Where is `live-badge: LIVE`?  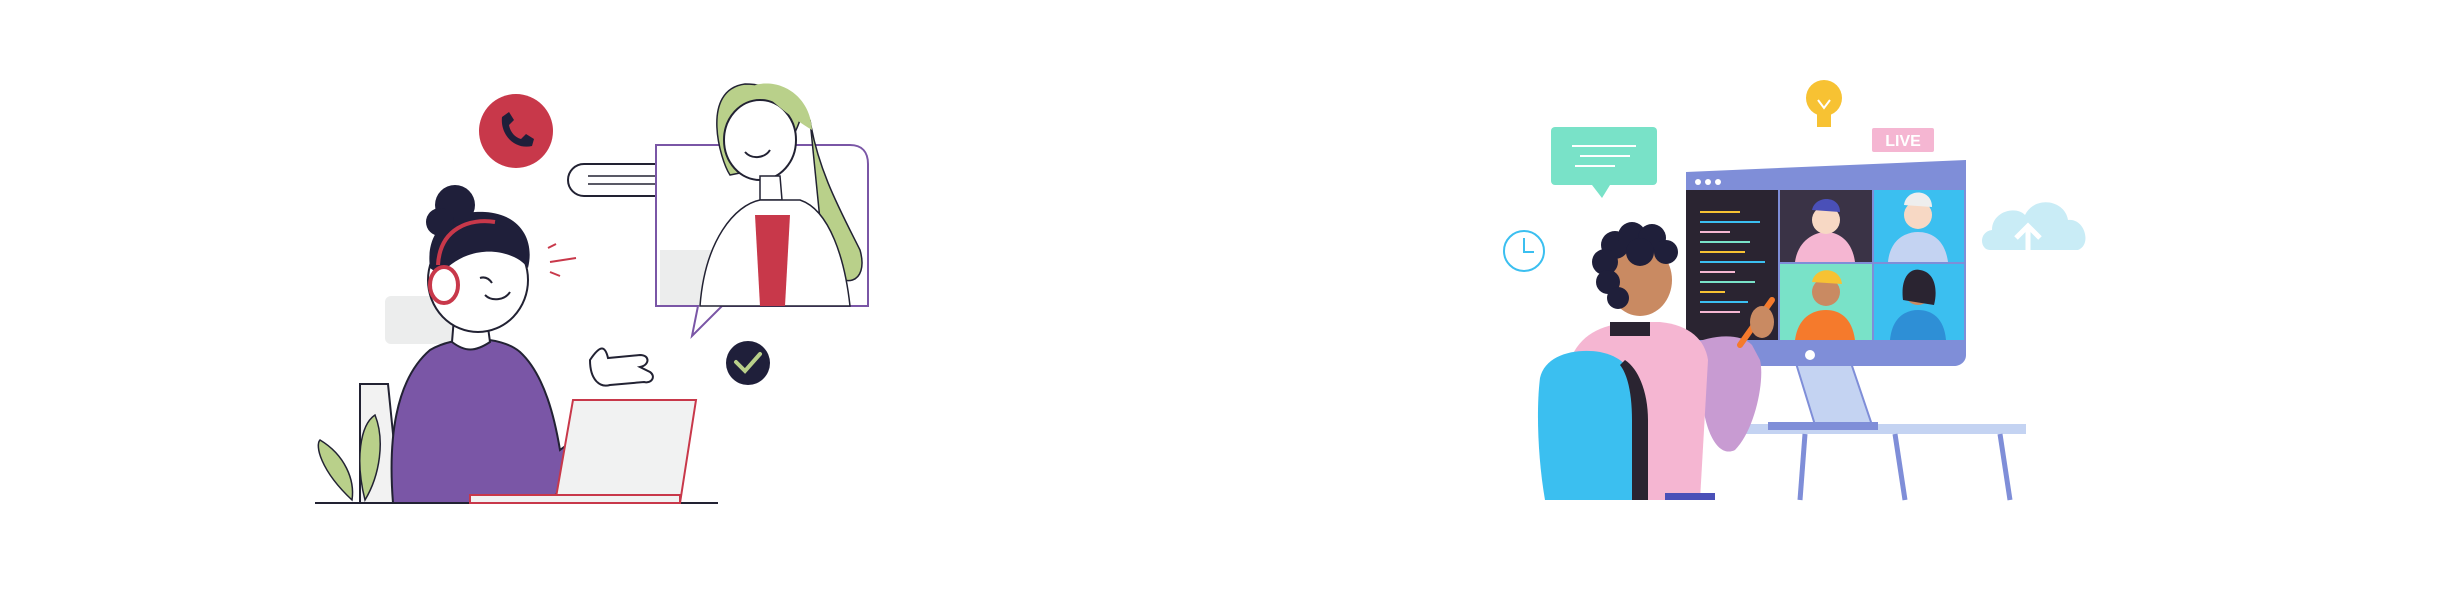
live-badge: LIVE is located at coordinates (1903, 140).